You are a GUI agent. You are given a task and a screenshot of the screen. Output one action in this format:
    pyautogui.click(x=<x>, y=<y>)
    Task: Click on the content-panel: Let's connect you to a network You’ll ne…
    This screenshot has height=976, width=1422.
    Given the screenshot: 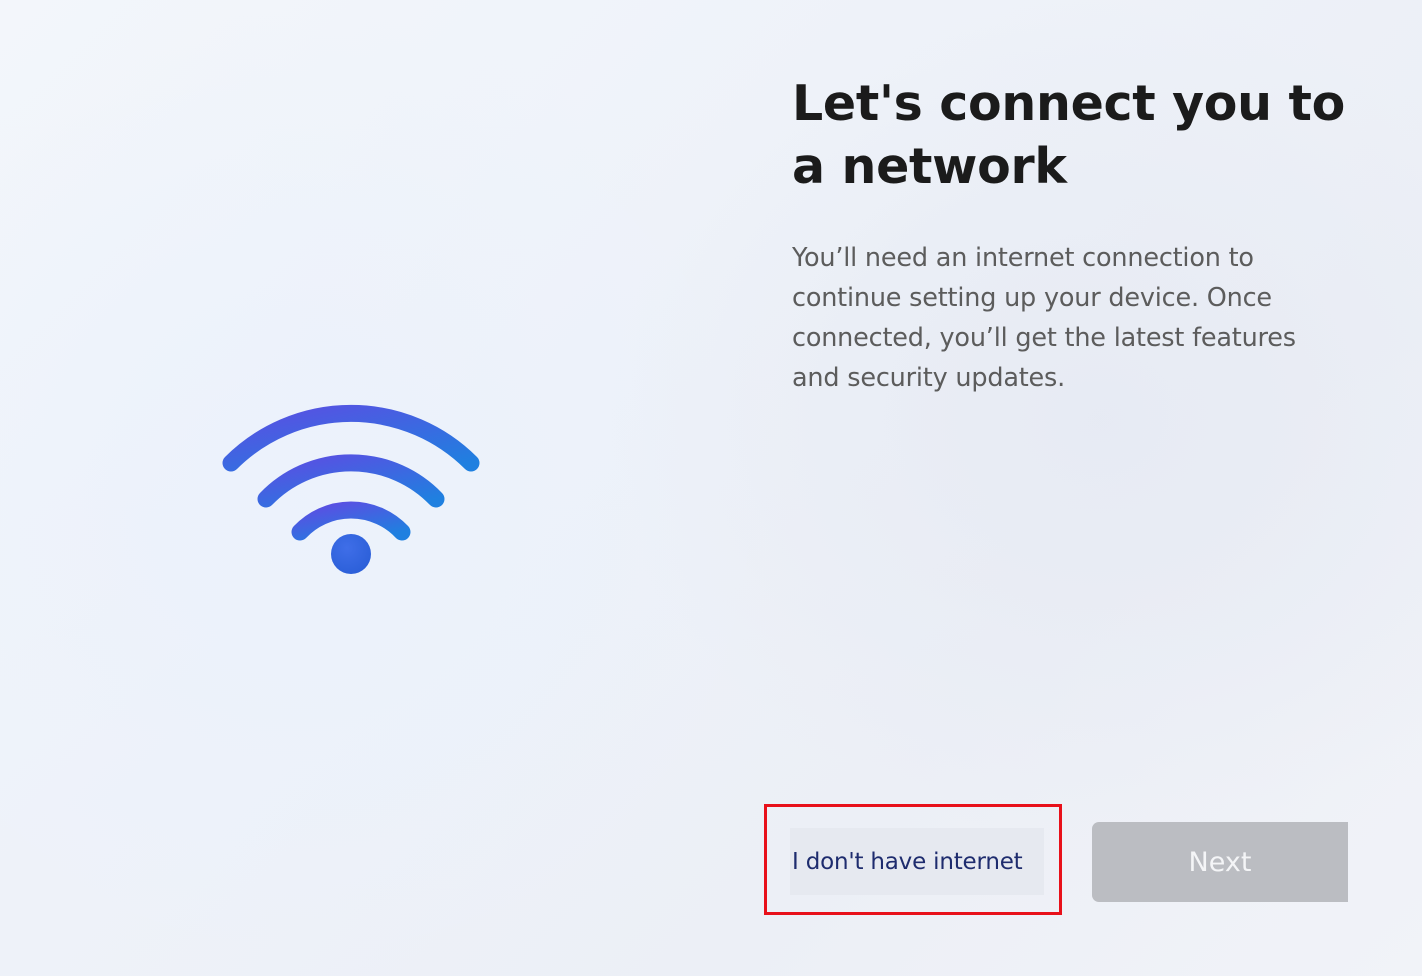 What is the action you would take?
    pyautogui.click(x=1072, y=235)
    